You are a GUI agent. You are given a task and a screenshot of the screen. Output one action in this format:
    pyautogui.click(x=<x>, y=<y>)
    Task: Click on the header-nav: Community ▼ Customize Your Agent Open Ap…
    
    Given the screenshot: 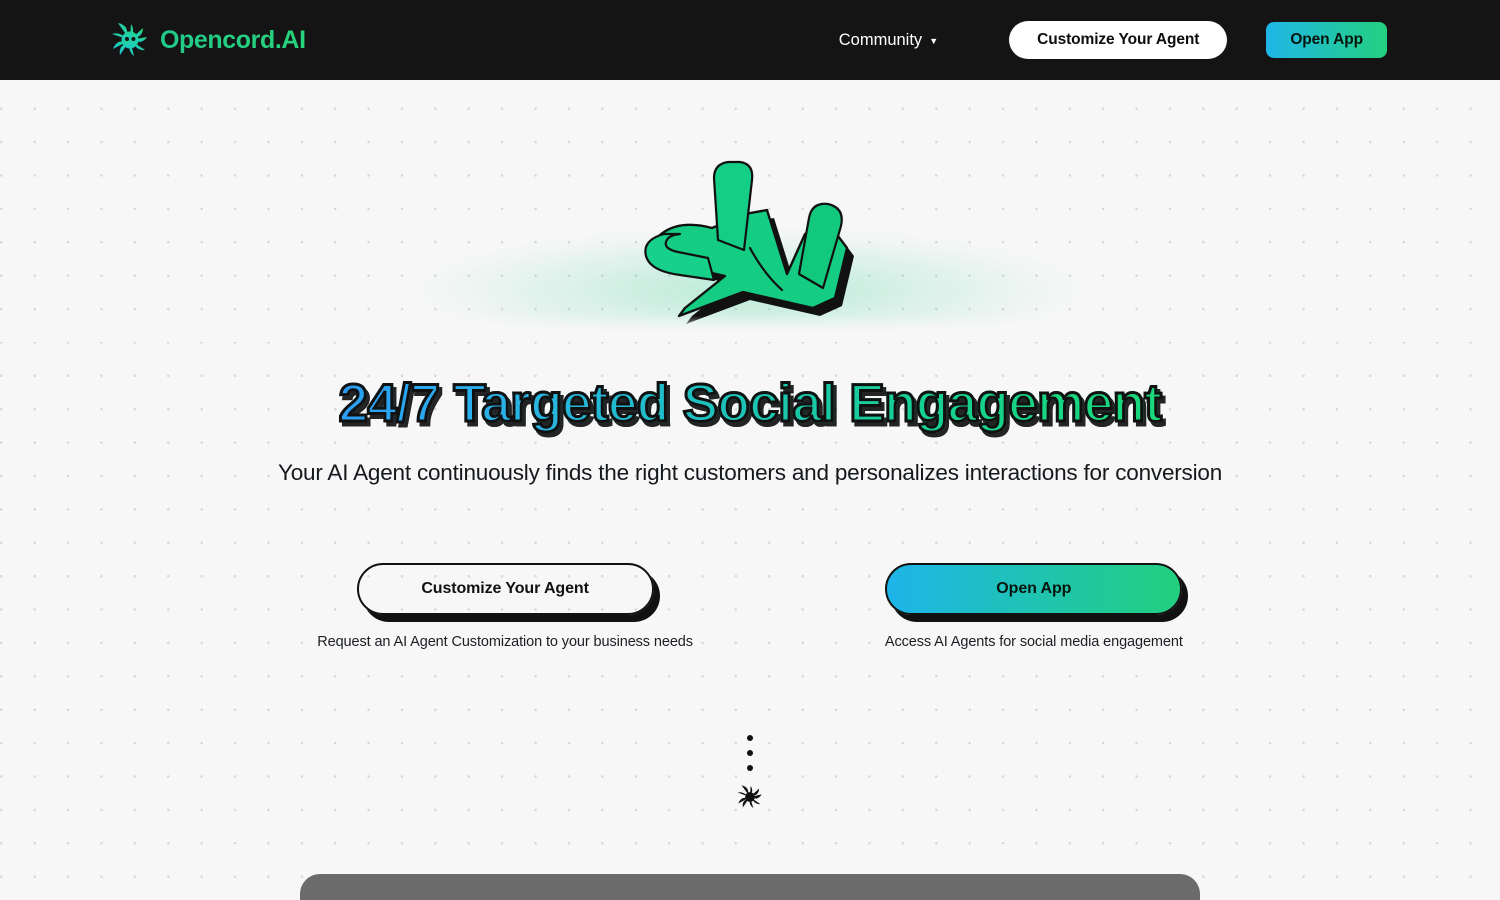 What is the action you would take?
    pyautogui.click(x=1113, y=40)
    